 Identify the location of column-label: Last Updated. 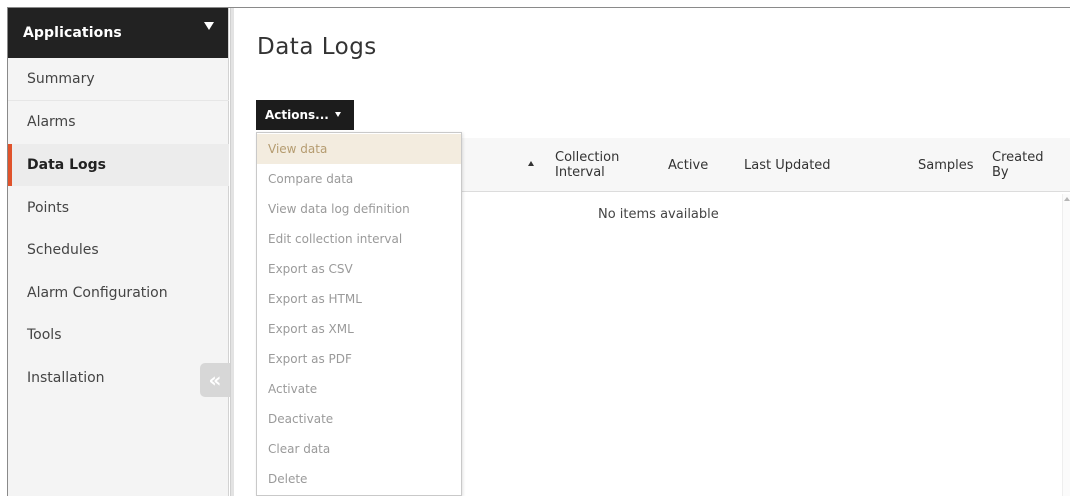
(787, 165).